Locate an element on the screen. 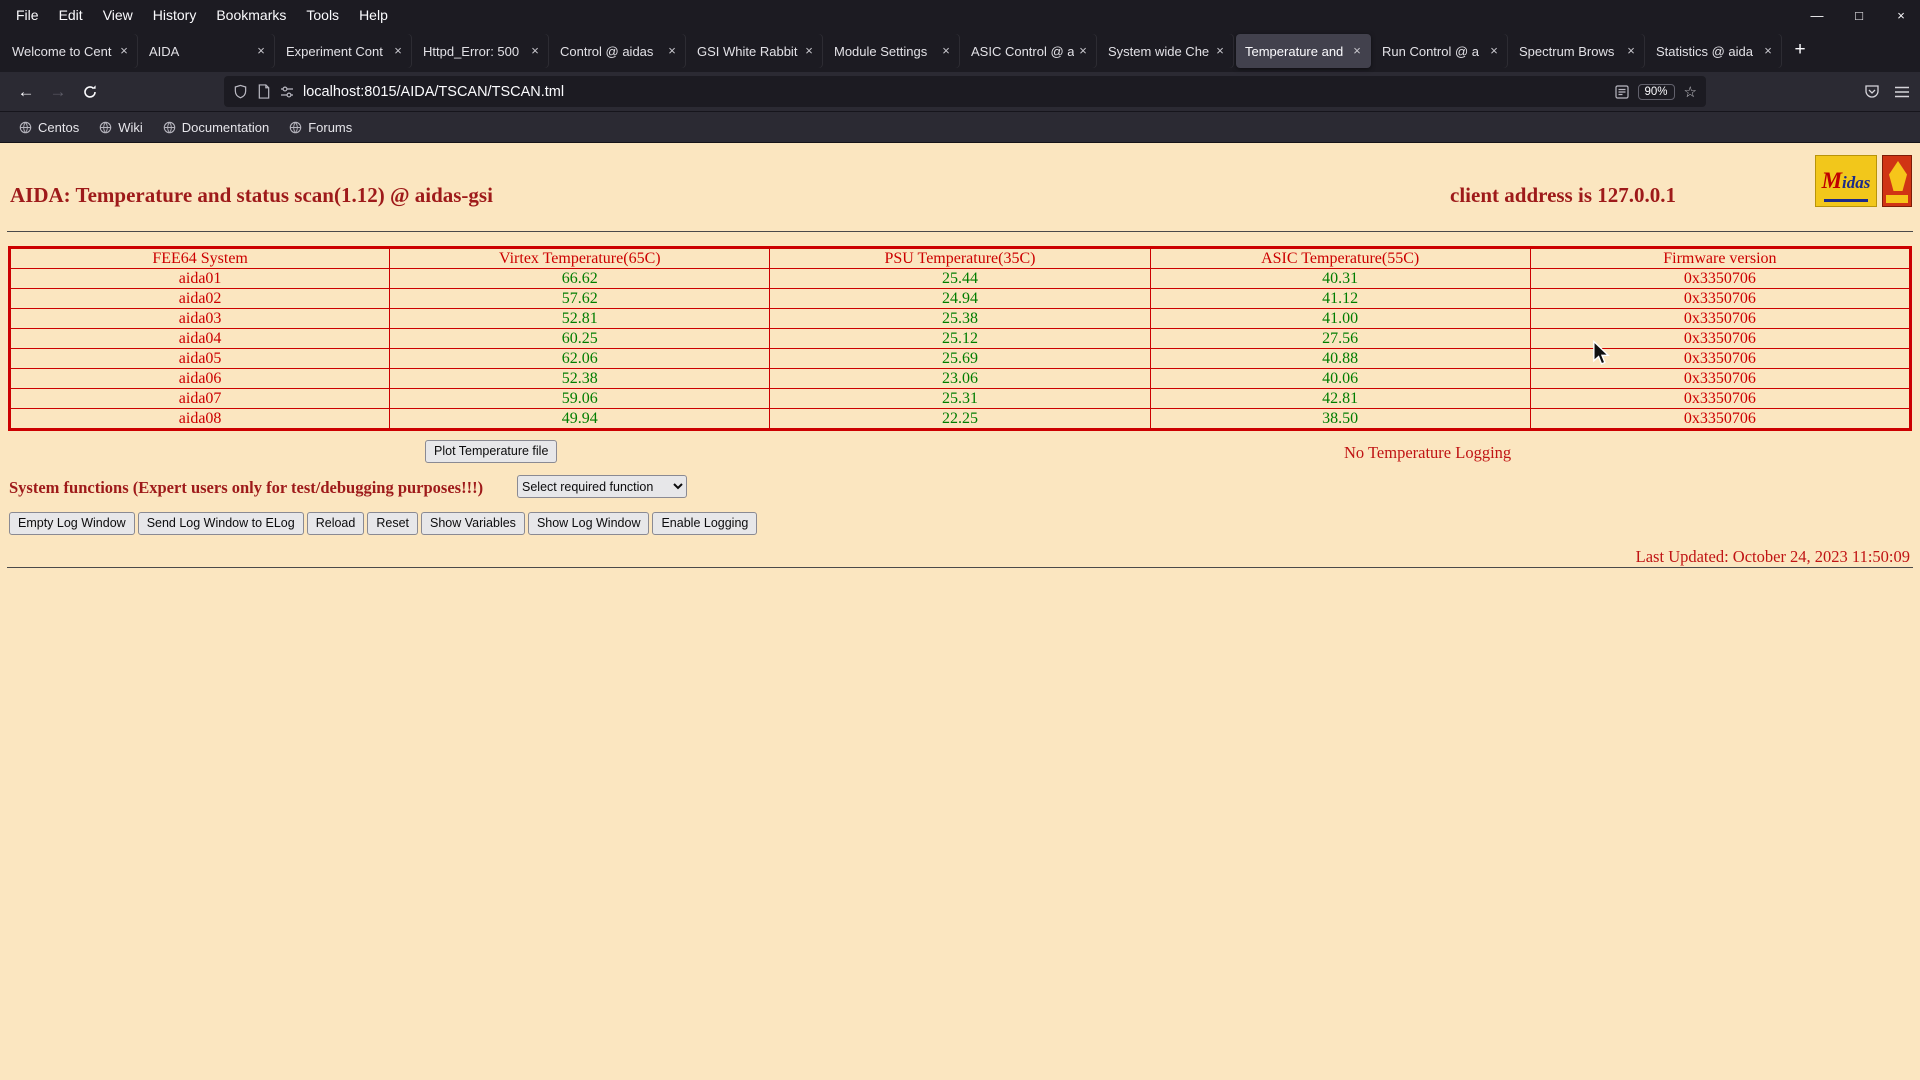  logging-status-text: No Temperature Logging is located at coordinates (1428, 452).